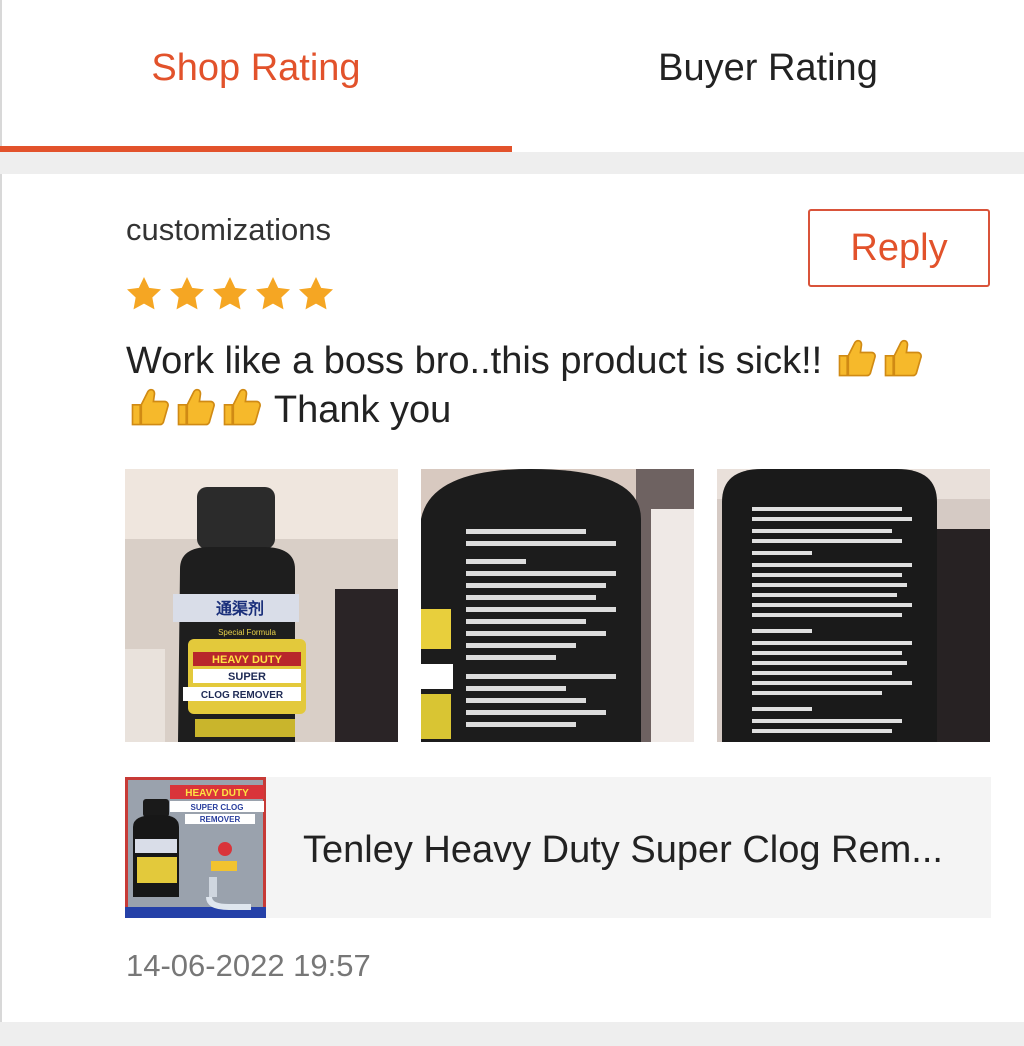 This screenshot has height=1046, width=1024. What do you see at coordinates (220, 819) in the screenshot?
I see `svg-text: REMOVER` at bounding box center [220, 819].